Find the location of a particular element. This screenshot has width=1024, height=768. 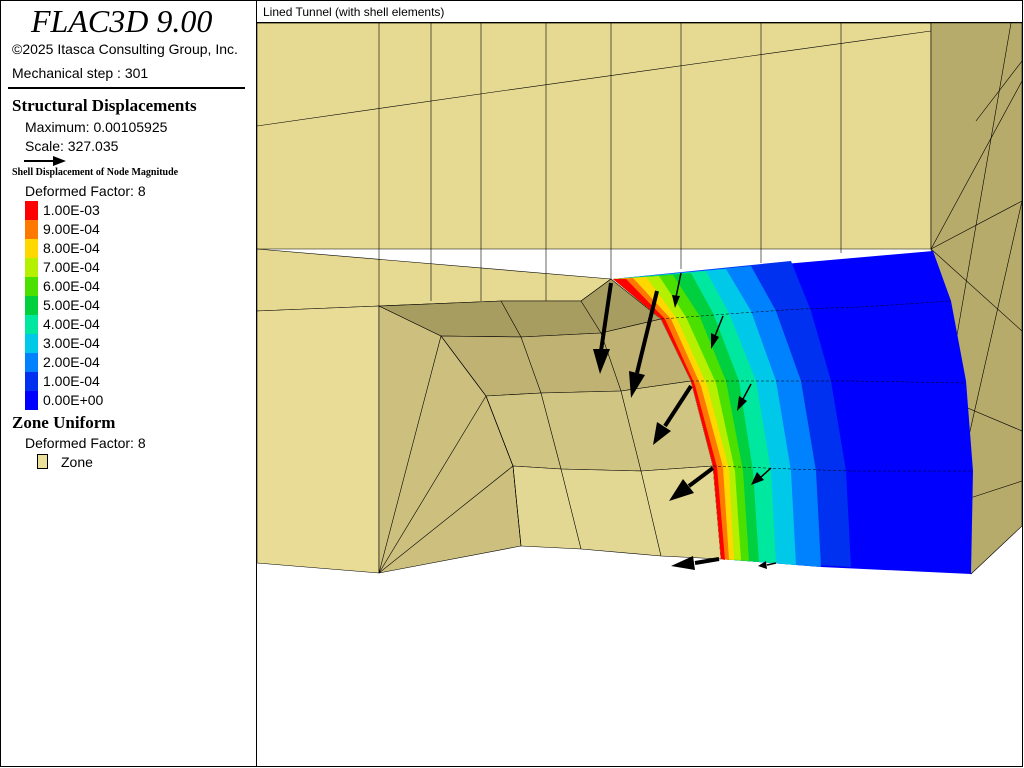

scale-value: Scale: 327.035 is located at coordinates (72, 146).